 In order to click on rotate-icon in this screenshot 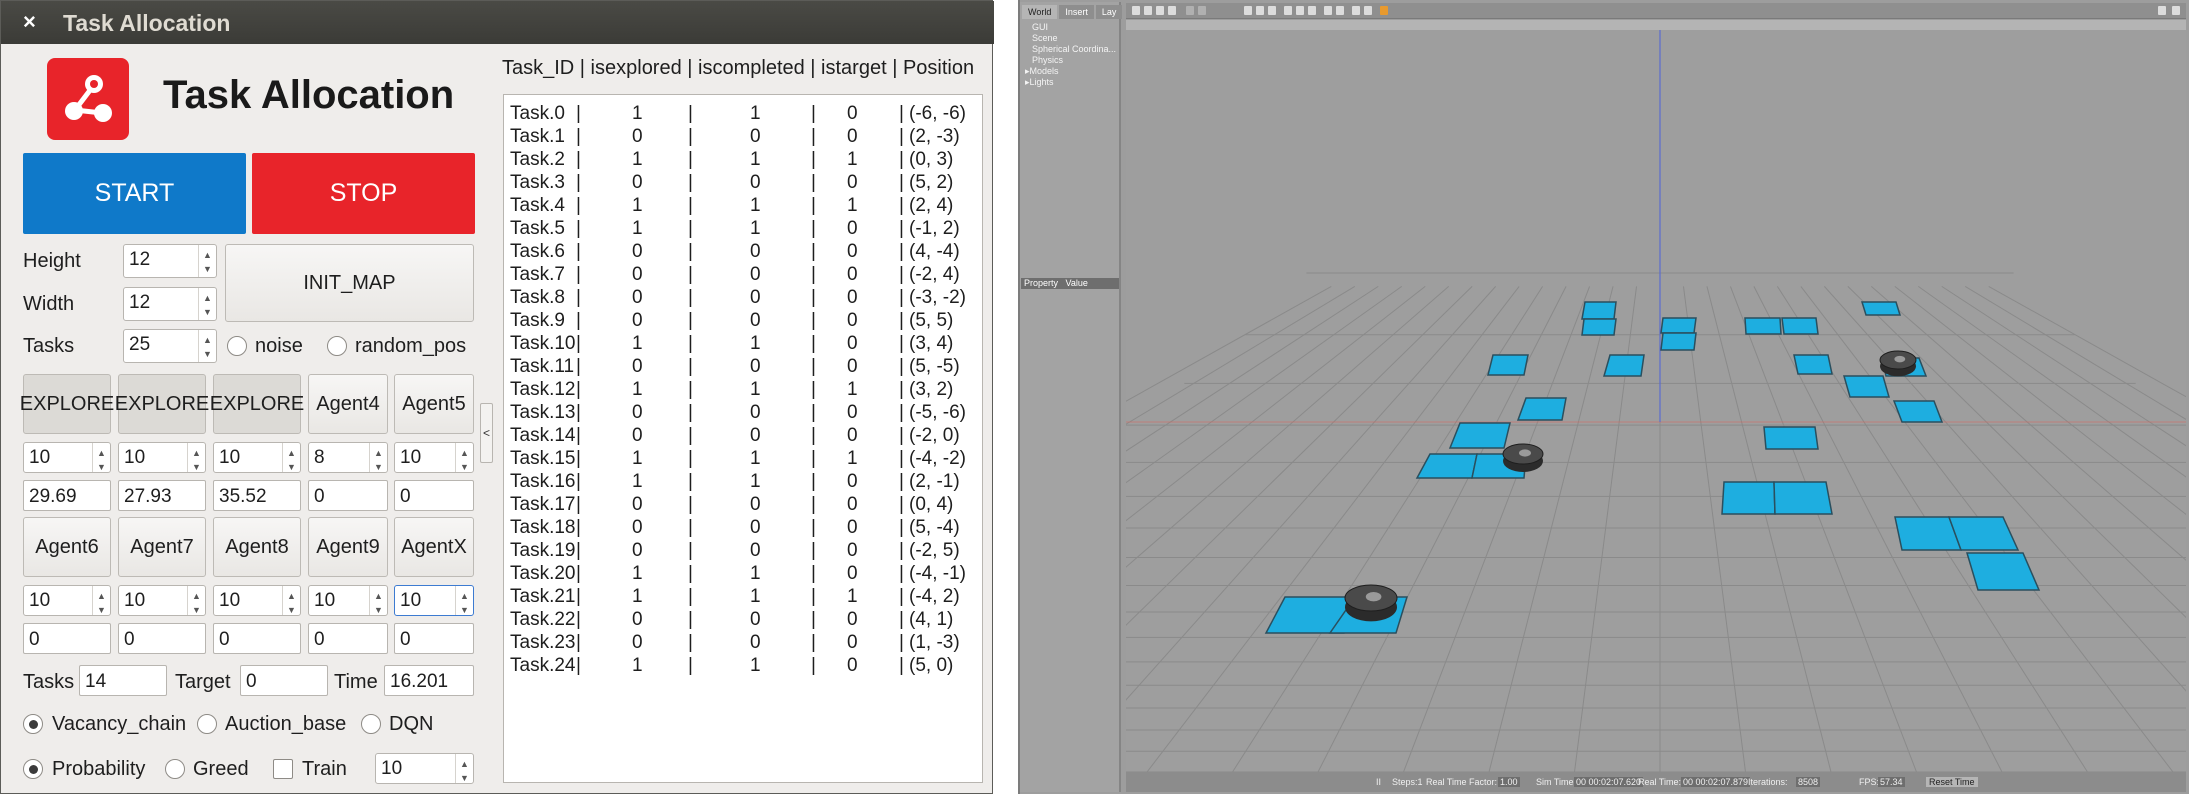, I will do `click(1160, 10)`.